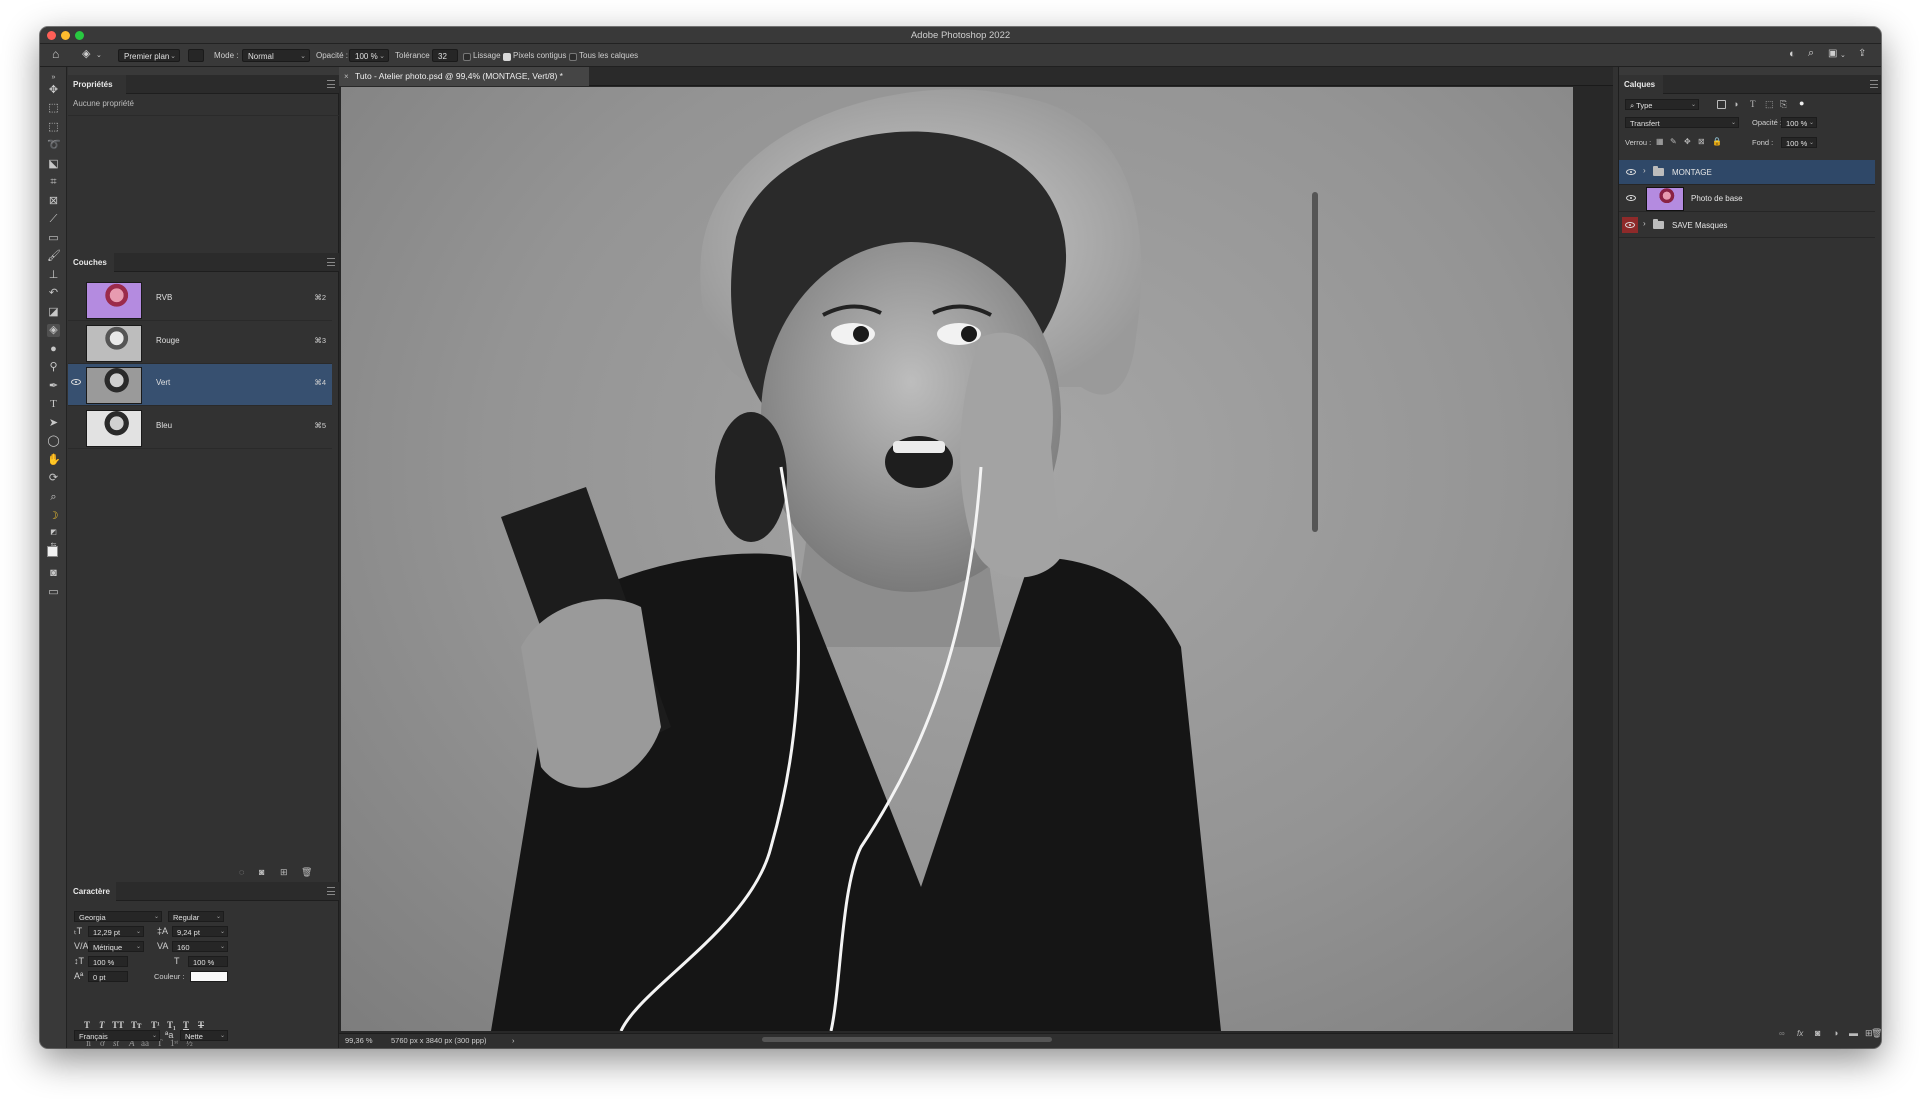  I want to click on tab-channels: Couches, so click(91, 262).